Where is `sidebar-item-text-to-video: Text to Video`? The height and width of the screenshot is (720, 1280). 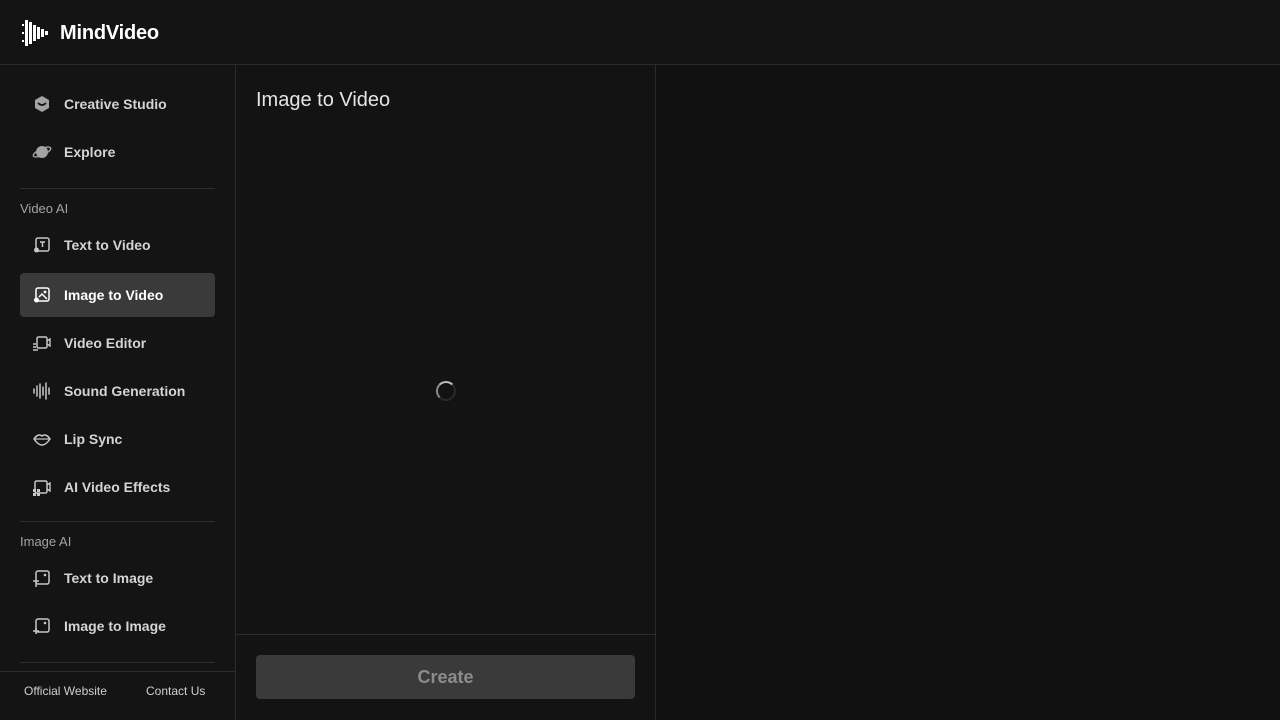 sidebar-item-text-to-video: Text to Video is located at coordinates (117, 245).